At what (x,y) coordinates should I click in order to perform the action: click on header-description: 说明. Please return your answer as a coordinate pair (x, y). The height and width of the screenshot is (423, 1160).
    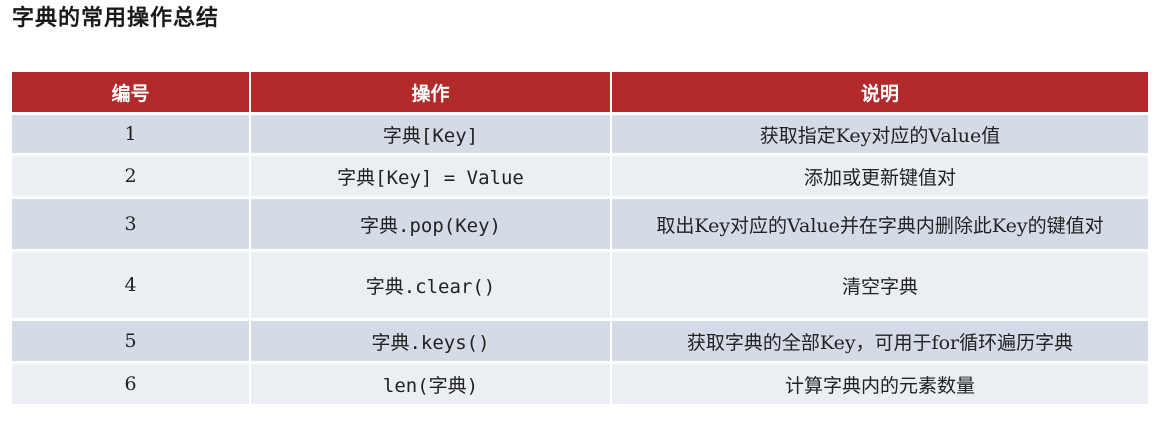
    Looking at the image, I should click on (879, 93).